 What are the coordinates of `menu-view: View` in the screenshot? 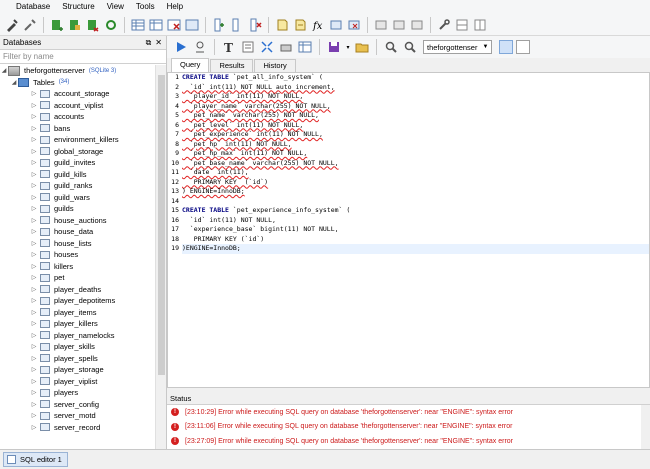 It's located at (115, 7).